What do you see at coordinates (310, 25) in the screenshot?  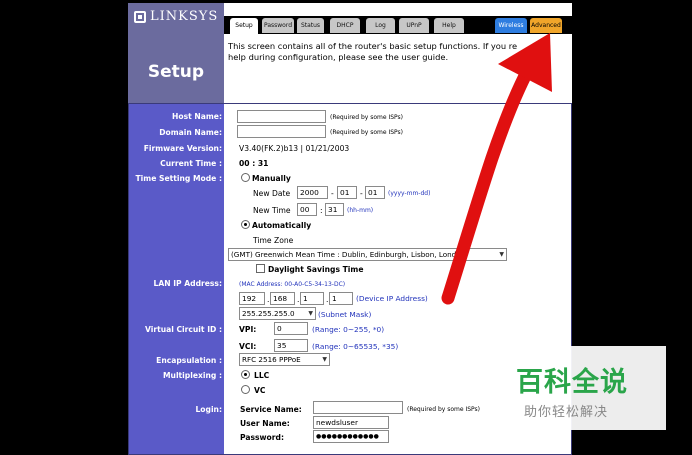 I see `tab-status: Status` at bounding box center [310, 25].